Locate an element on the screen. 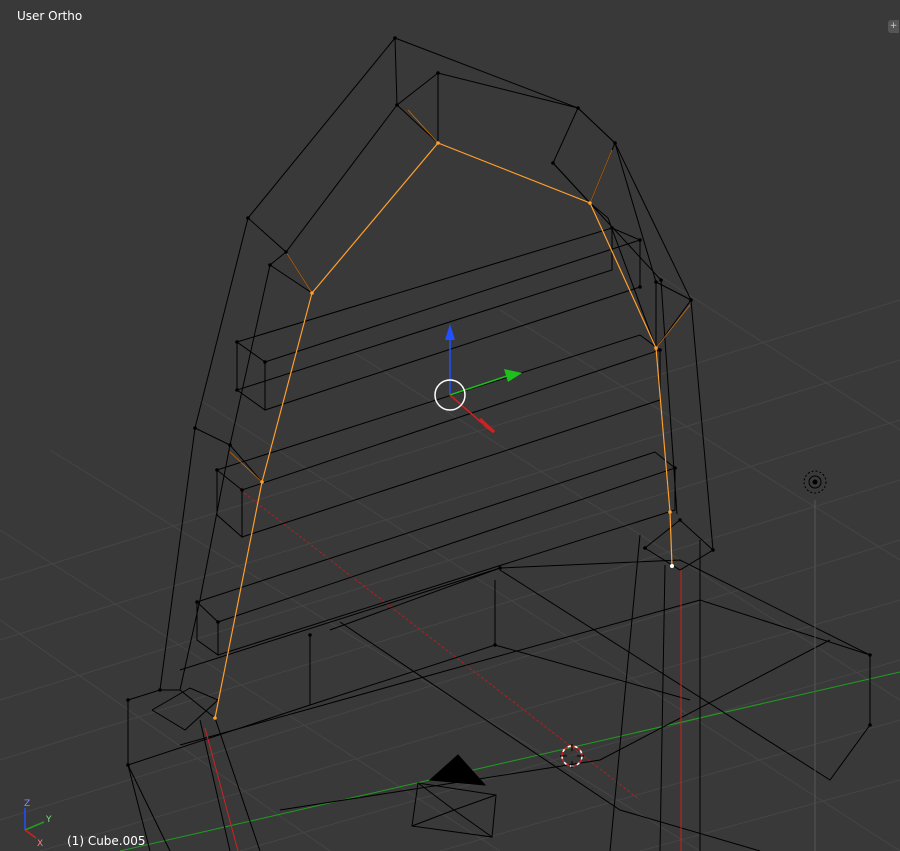  axis-y-label: Y is located at coordinates (48, 820).